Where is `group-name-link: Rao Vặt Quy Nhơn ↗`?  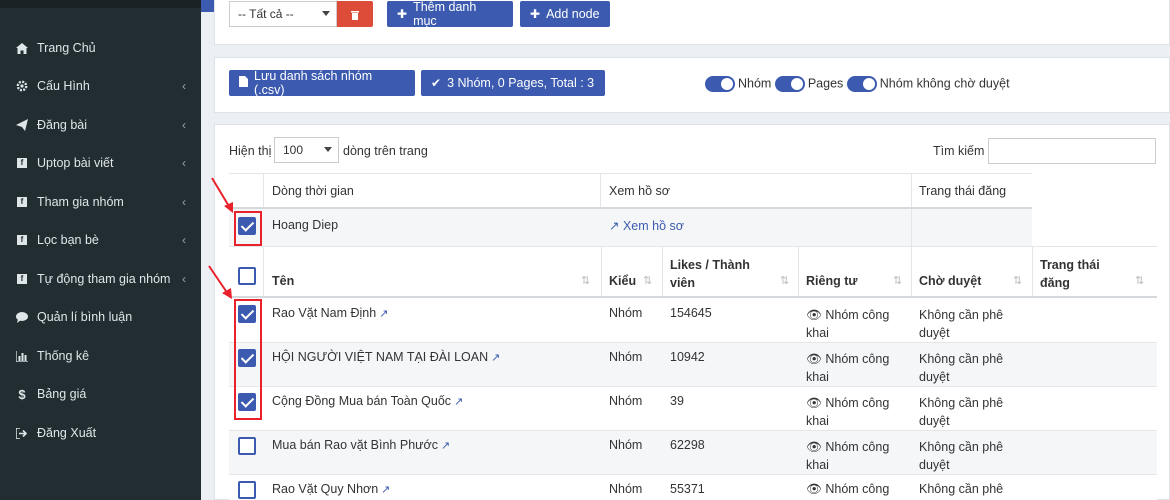
group-name-link: Rao Vặt Quy Nhơn ↗ is located at coordinates (331, 489).